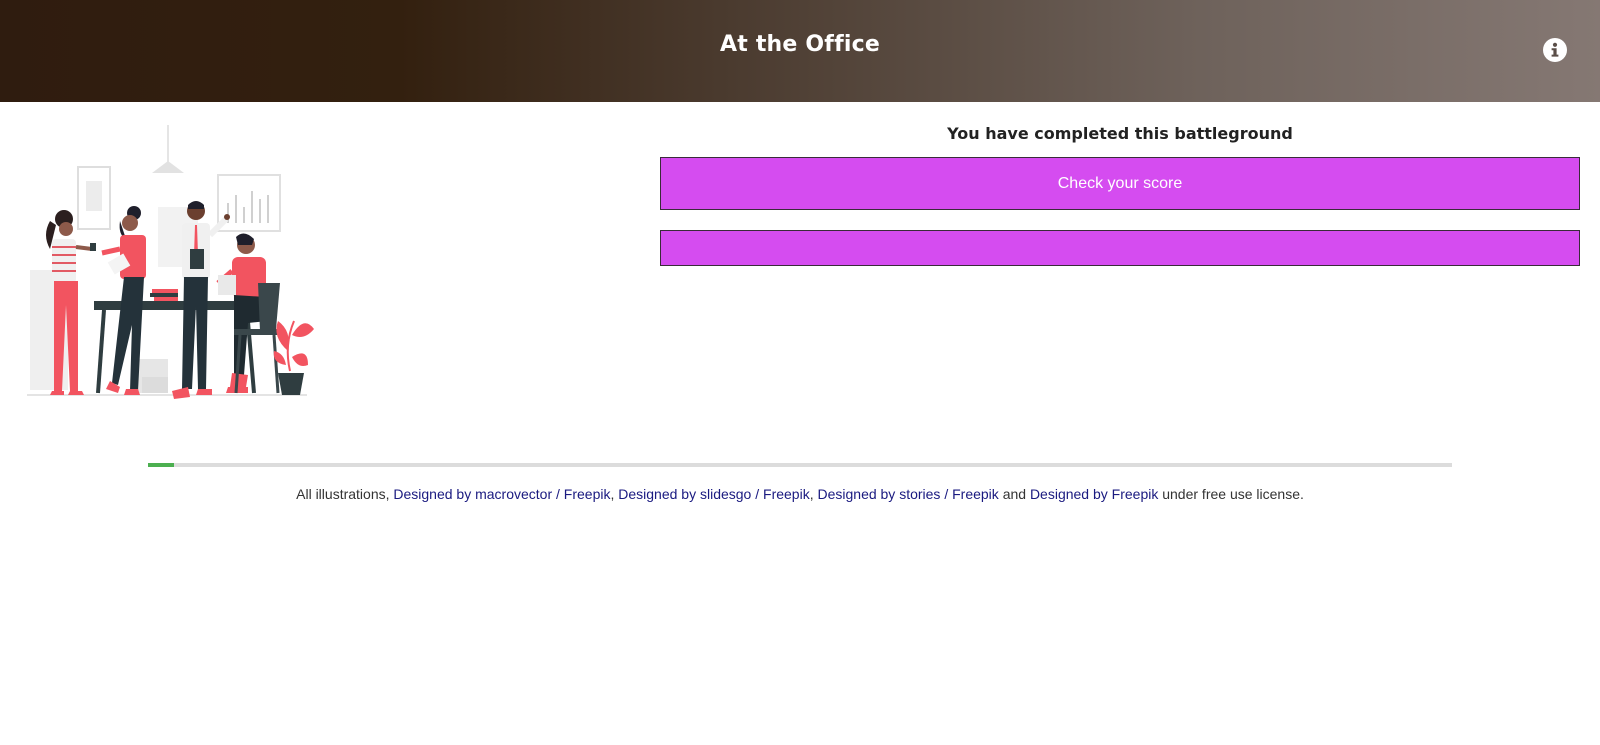 This screenshot has width=1600, height=745. I want to click on header-bar: At the Office, so click(800, 51).